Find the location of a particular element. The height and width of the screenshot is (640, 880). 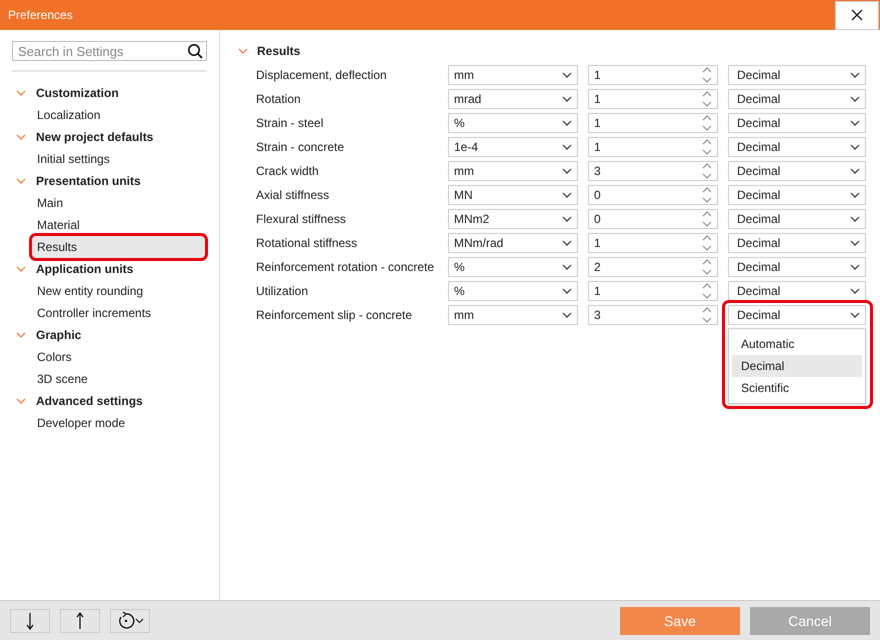

section-title: Results is located at coordinates (278, 51).